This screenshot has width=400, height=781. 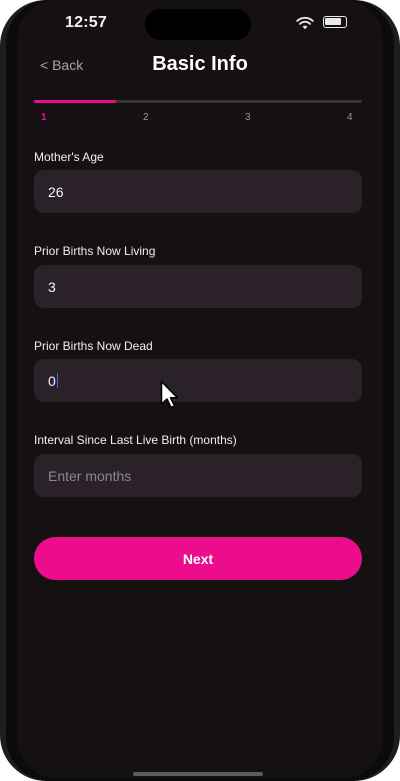 I want to click on battery-icon, so click(x=335, y=22).